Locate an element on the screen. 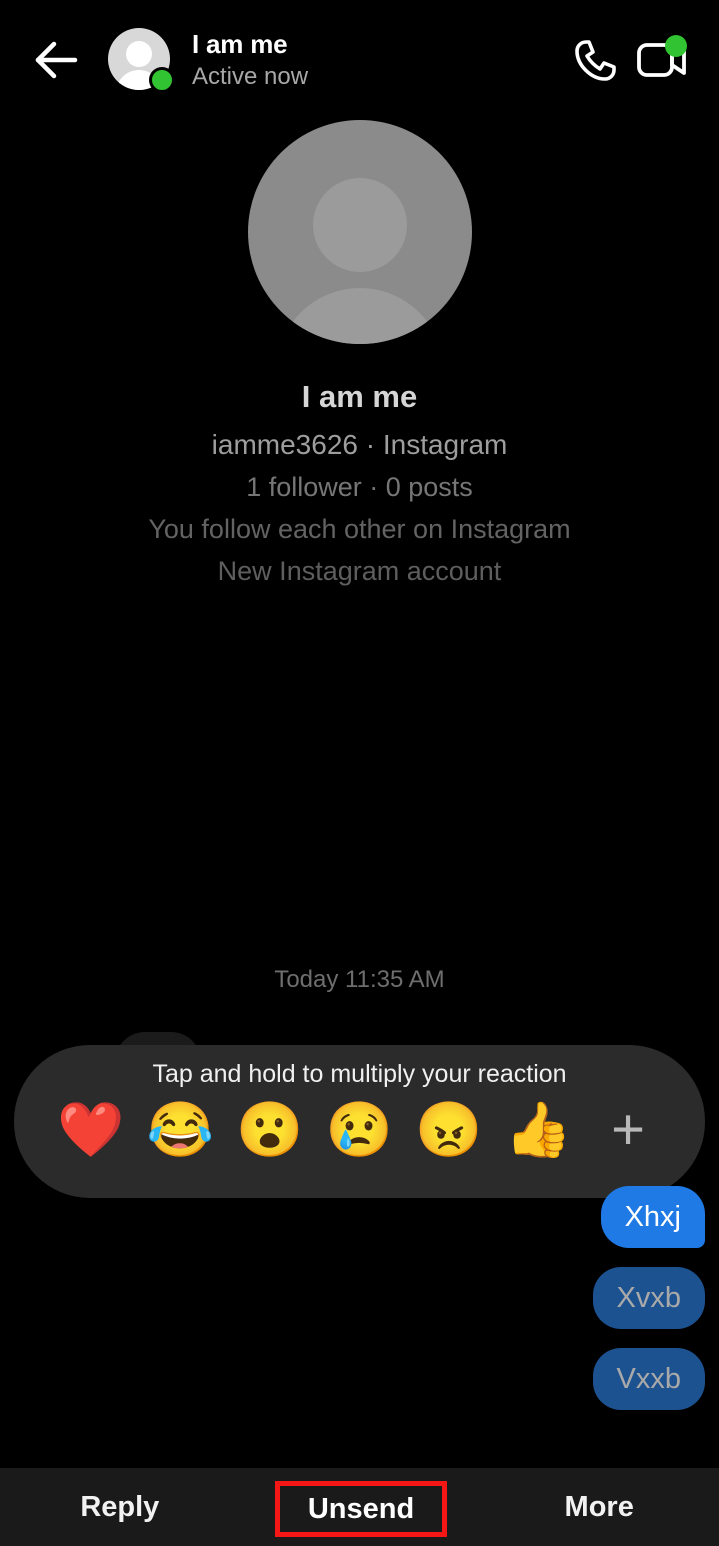  chat-header: I am me Active now is located at coordinates (359, 60).